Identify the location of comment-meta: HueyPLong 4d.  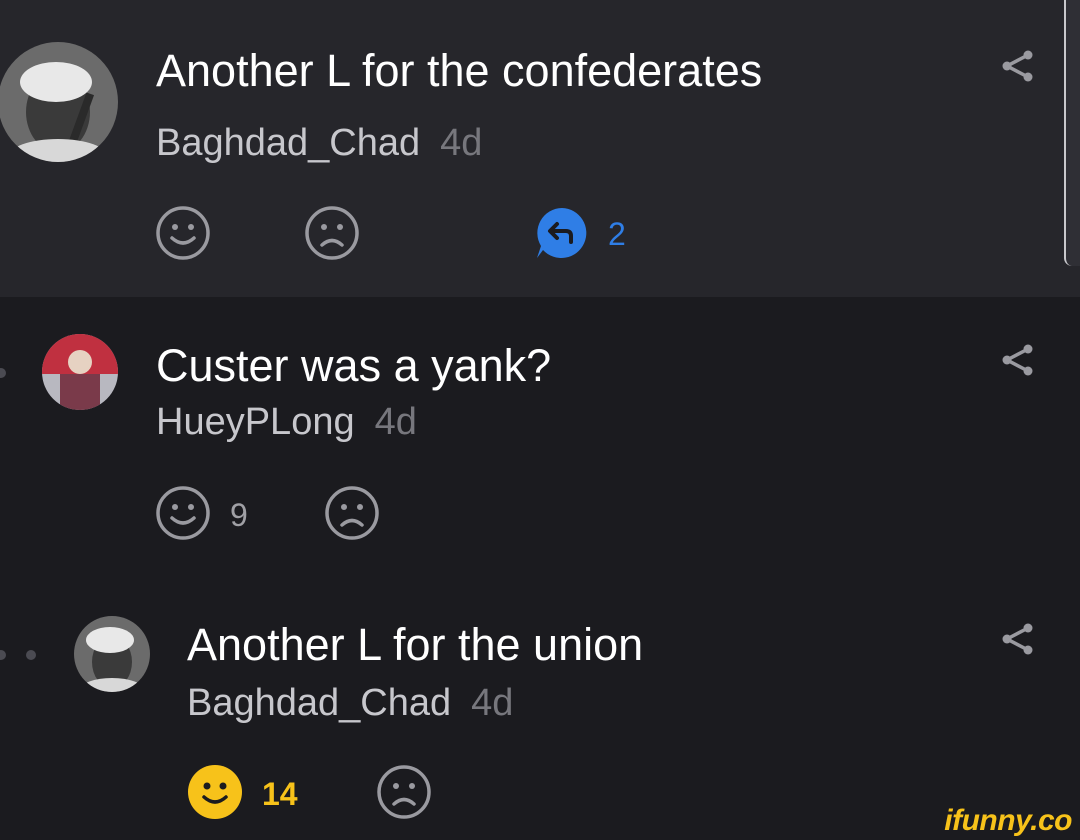
(286, 422).